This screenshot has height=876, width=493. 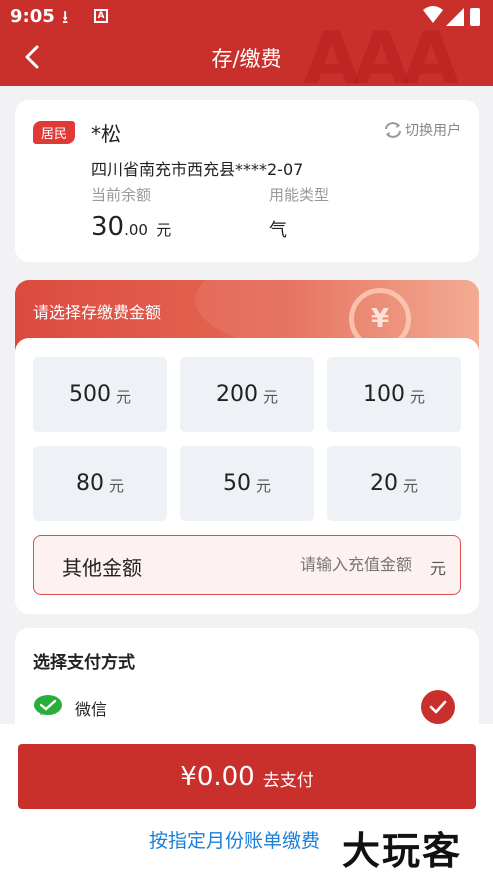 What do you see at coordinates (197, 169) in the screenshot?
I see `user-address: 四川省南充市西充县****2-07` at bounding box center [197, 169].